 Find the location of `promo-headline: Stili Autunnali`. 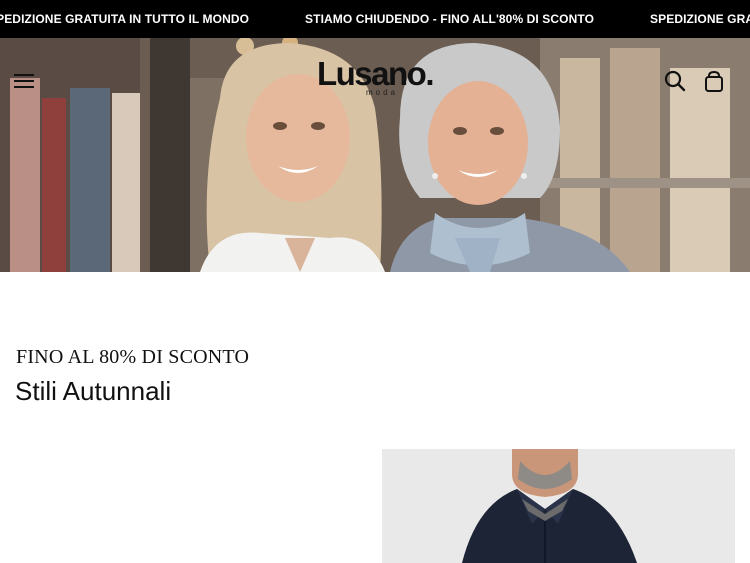

promo-headline: Stili Autunnali is located at coordinates (93, 391).